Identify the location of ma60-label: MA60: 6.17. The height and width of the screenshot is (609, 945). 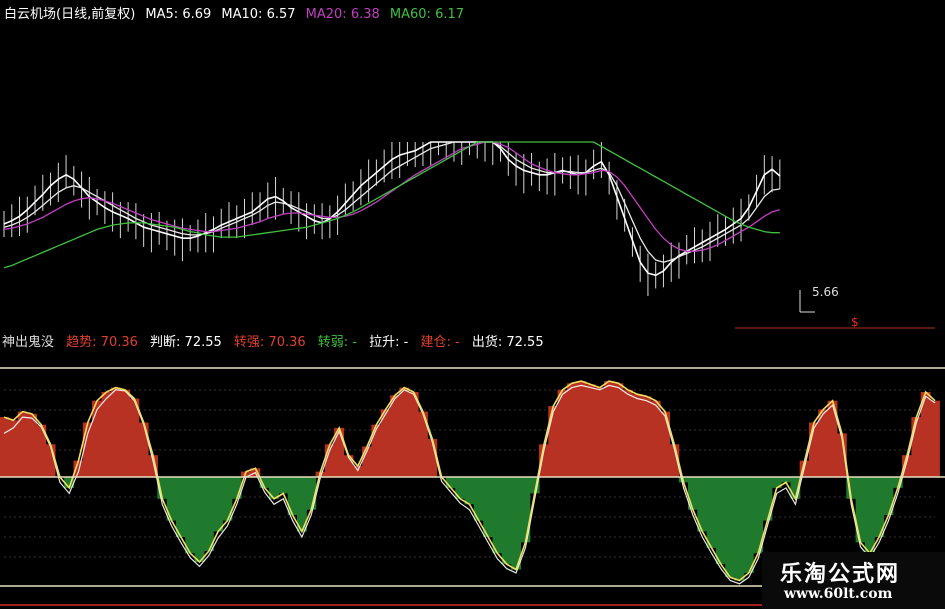
(427, 14).